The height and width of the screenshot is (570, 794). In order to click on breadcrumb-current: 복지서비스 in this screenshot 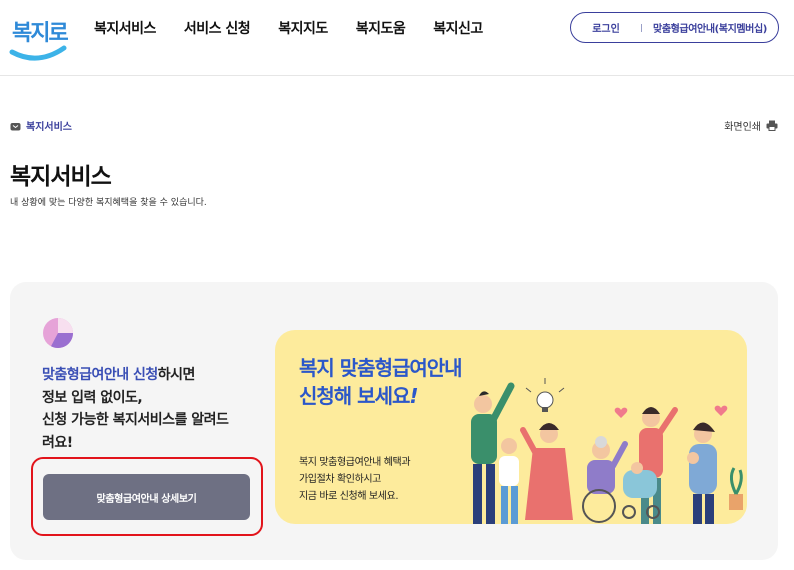, I will do `click(49, 125)`.